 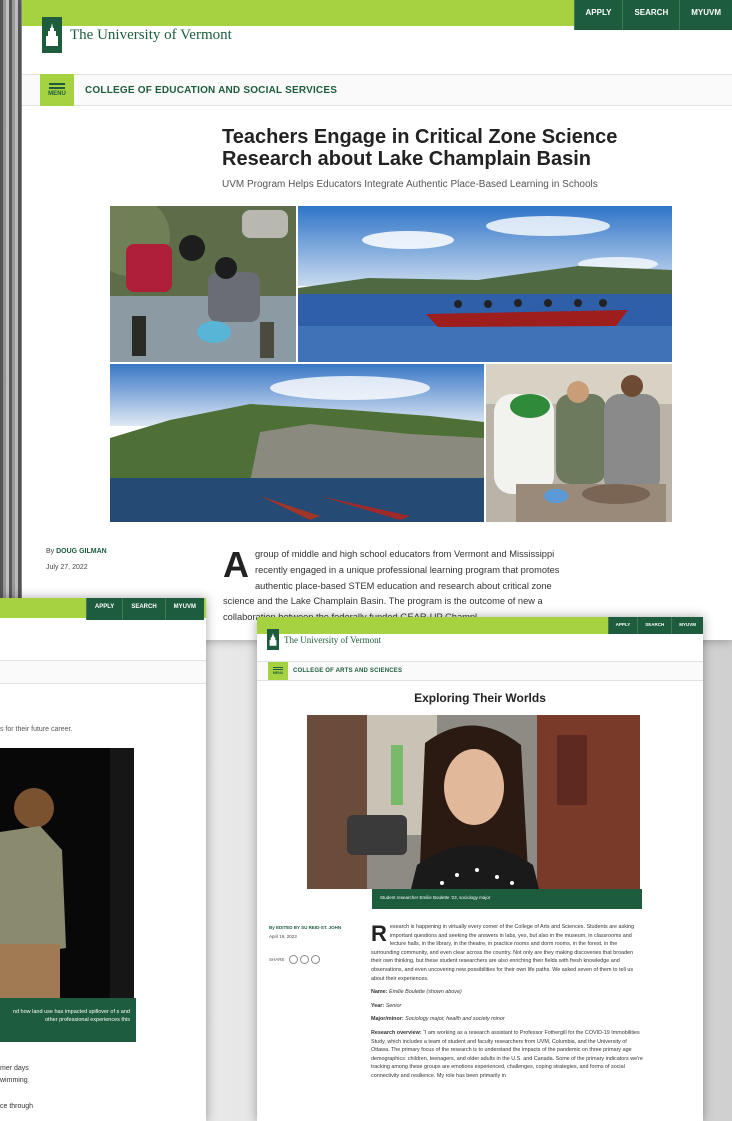 What do you see at coordinates (315, 959) in the screenshot?
I see `share-icon` at bounding box center [315, 959].